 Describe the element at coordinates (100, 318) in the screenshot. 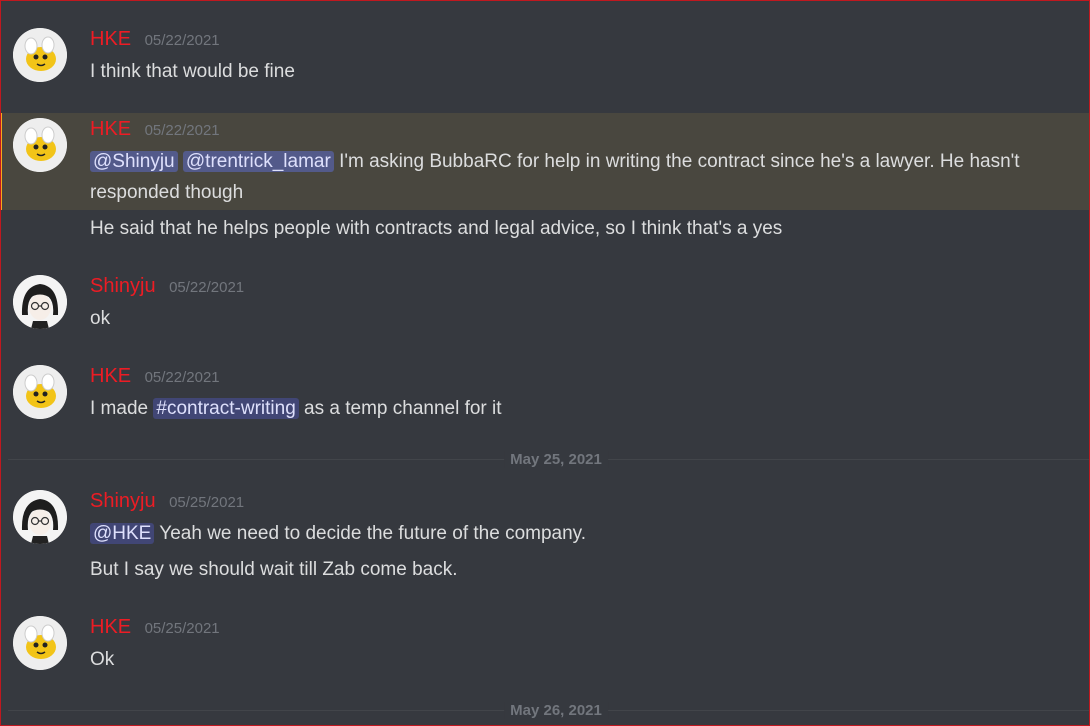

I see `message-text: ok` at that location.